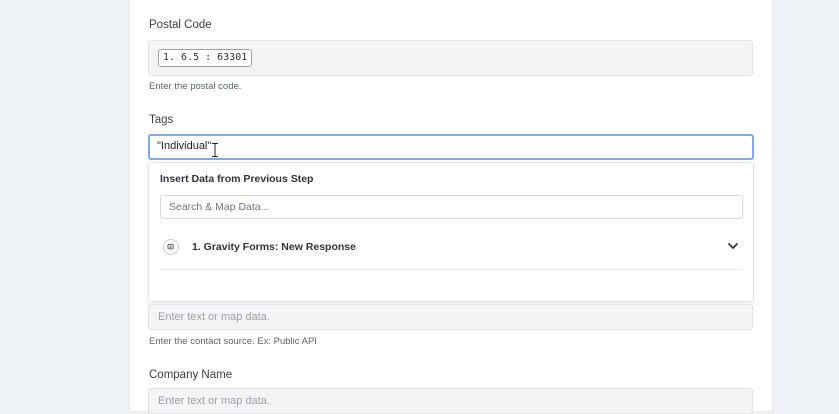 This screenshot has height=414, width=839. Describe the element at coordinates (450, 58) in the screenshot. I see `postal-code-field: 1. 6.5 : 63301` at that location.